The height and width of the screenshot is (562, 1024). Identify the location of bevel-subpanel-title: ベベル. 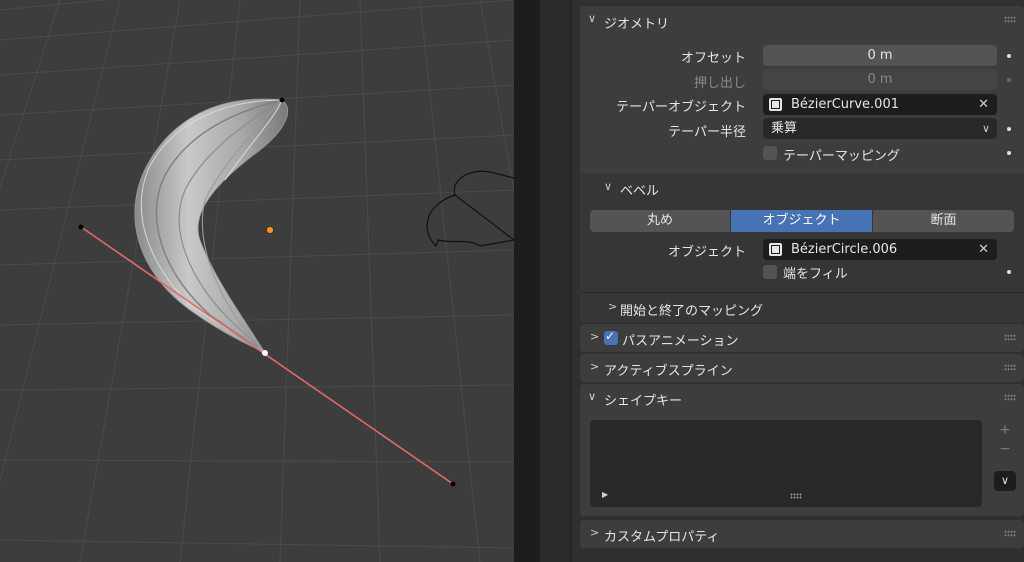
(640, 191).